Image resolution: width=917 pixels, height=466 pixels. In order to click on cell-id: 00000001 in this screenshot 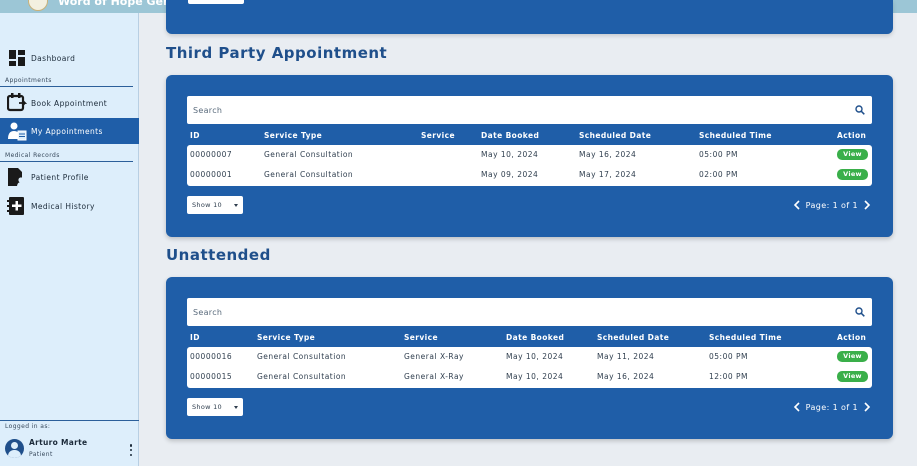, I will do `click(211, 174)`.